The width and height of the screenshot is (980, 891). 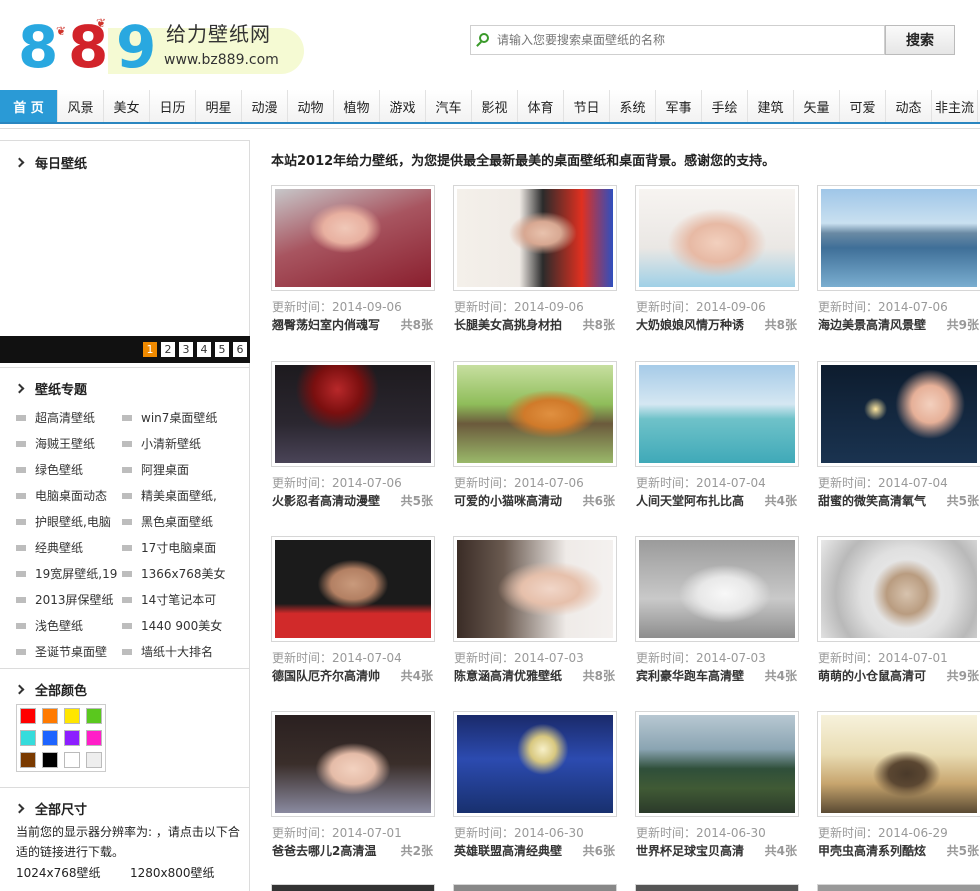 I want to click on topic-link: 14寸笔记本可, so click(x=169, y=599).